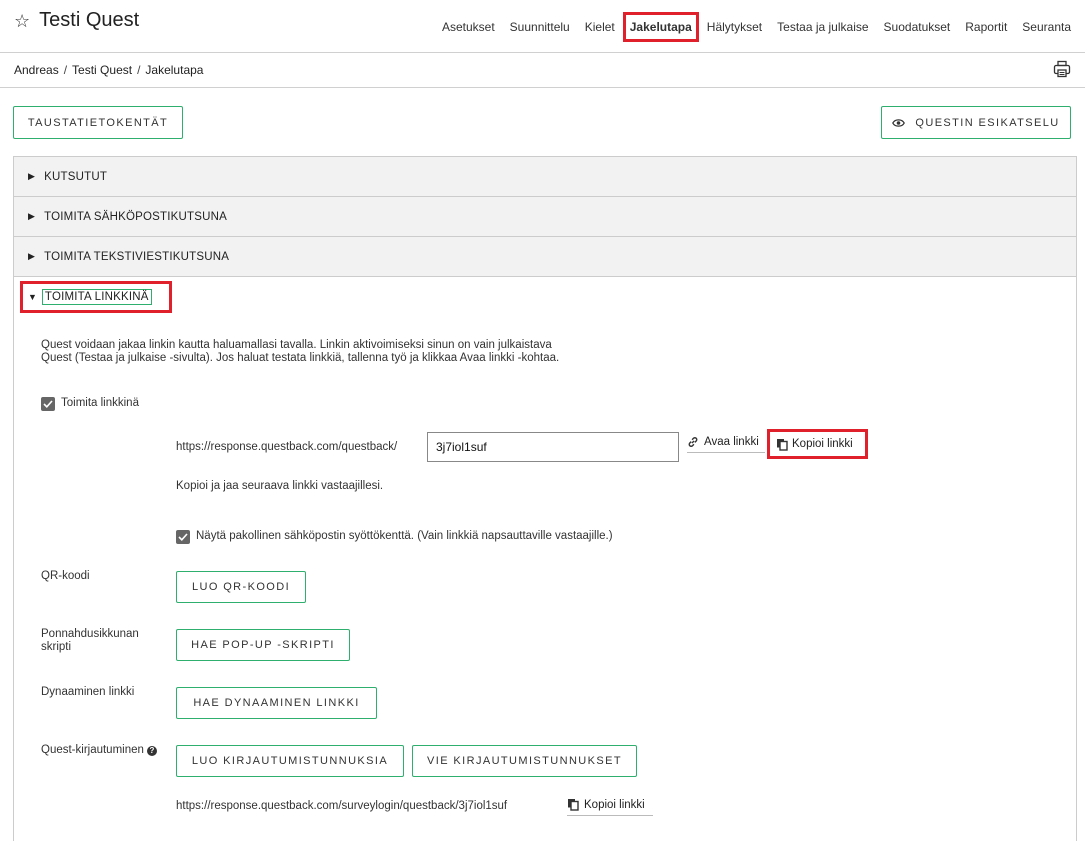  Describe the element at coordinates (660, 26) in the screenshot. I see `nav-jakelutapa: Jakelutapa` at that location.